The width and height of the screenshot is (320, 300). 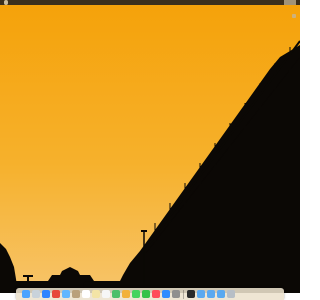 What do you see at coordinates (76, 294) in the screenshot?
I see `contacts-icon` at bounding box center [76, 294].